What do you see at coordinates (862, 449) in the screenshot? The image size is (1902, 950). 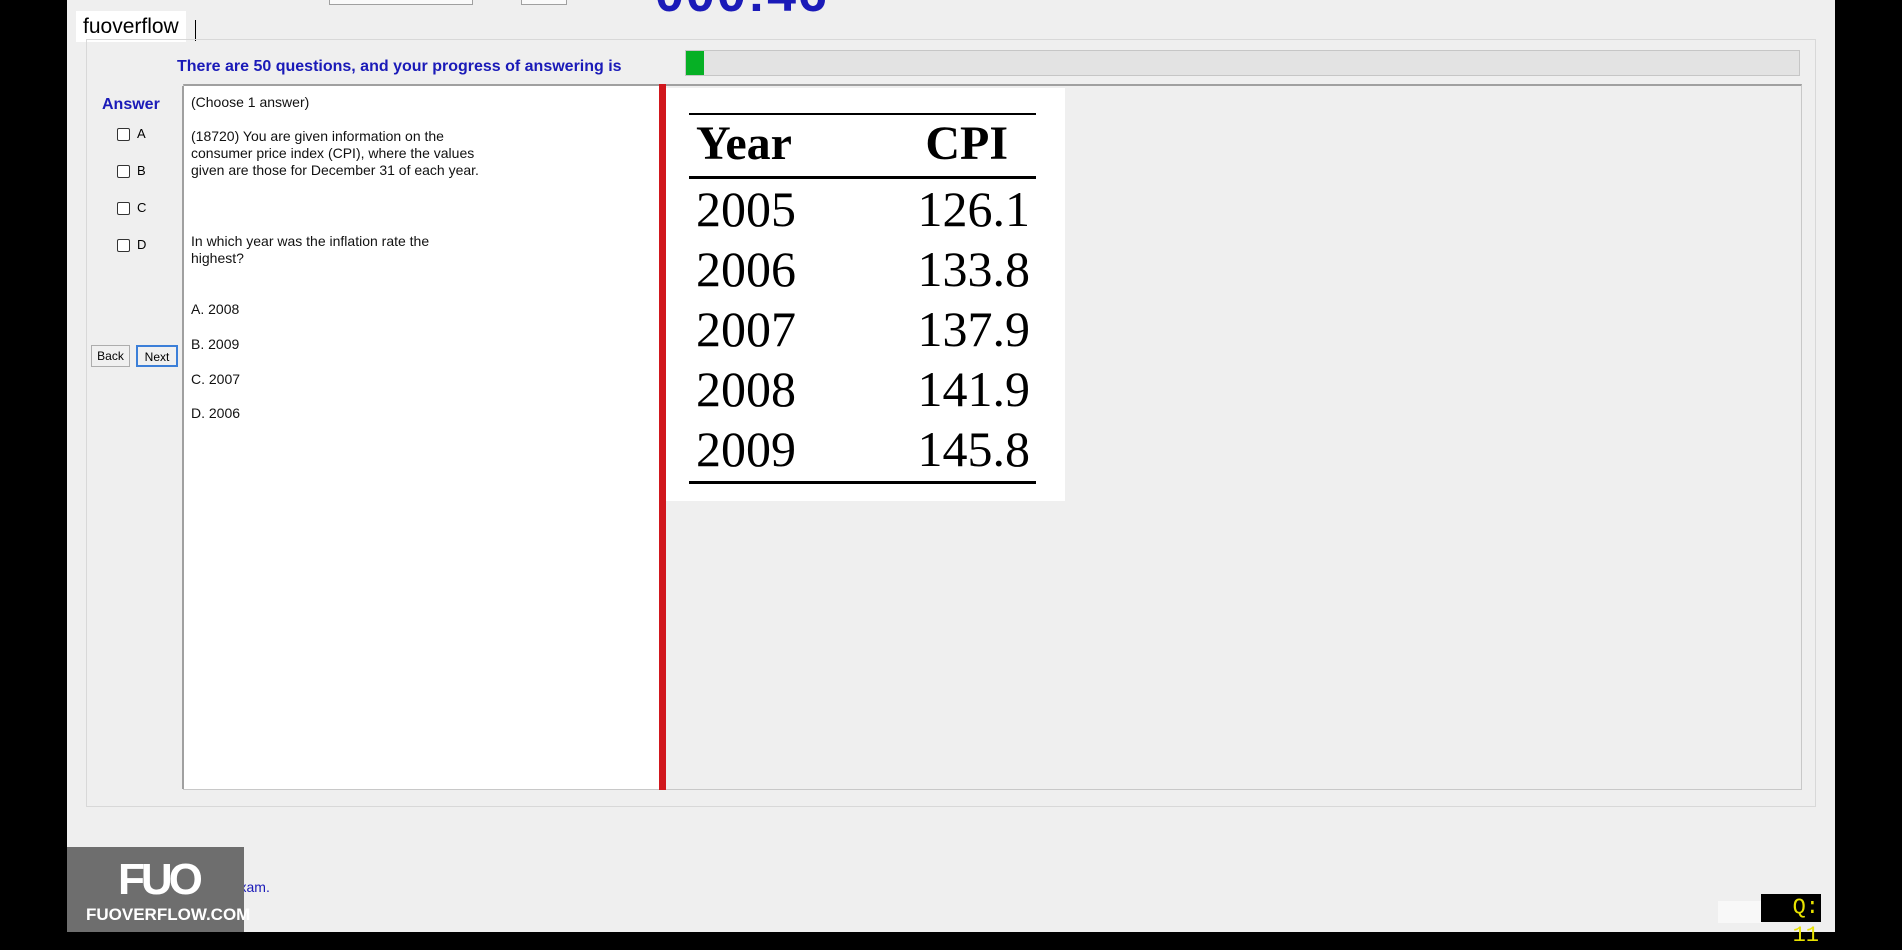 I see `table-row: 2009 145.8` at bounding box center [862, 449].